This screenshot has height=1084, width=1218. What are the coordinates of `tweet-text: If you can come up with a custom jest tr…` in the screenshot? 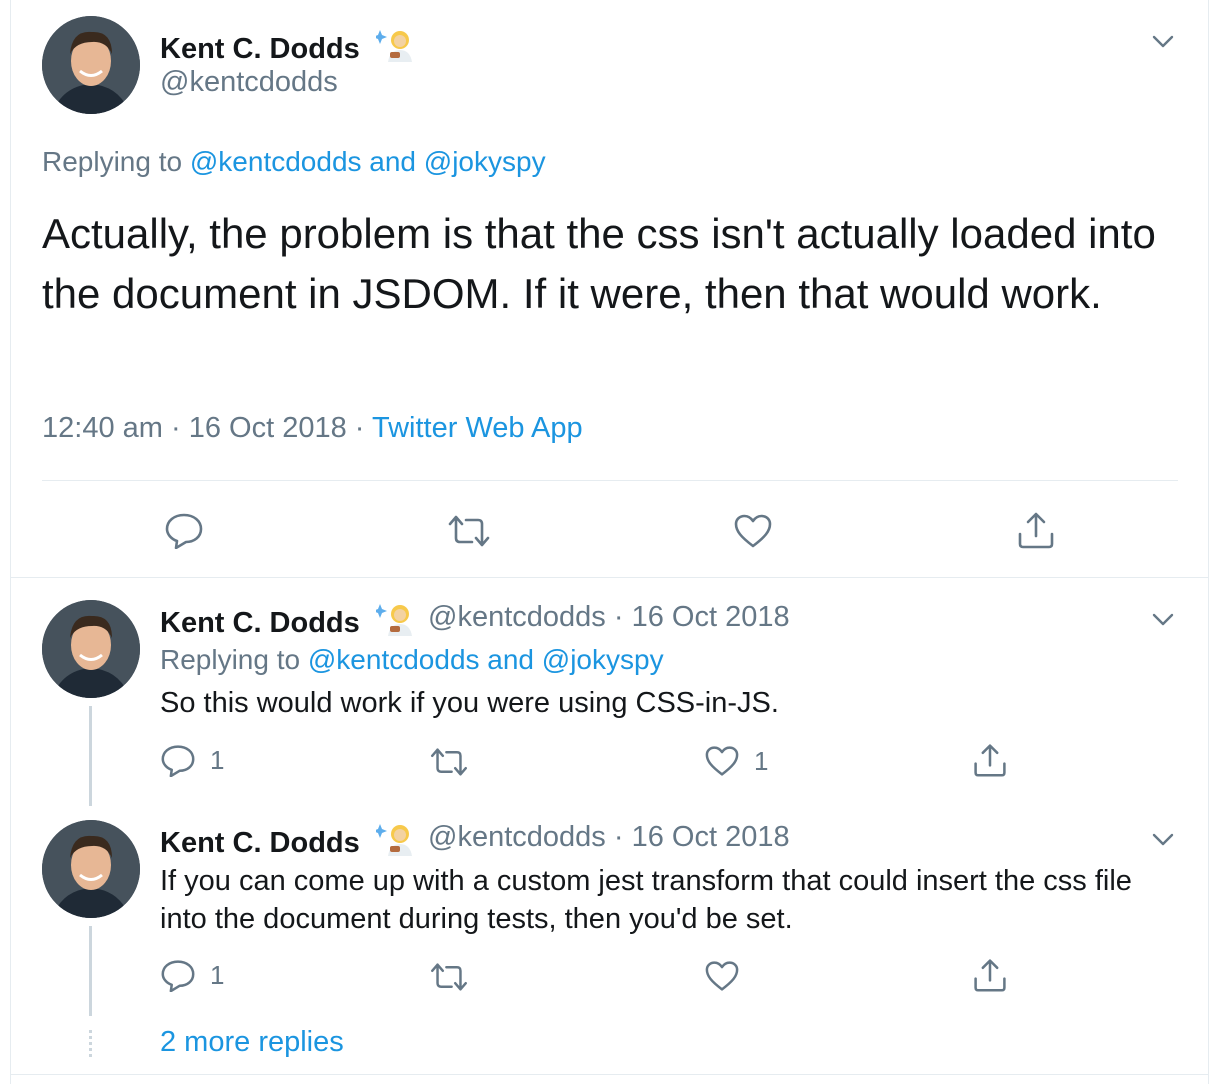 It's located at (646, 900).